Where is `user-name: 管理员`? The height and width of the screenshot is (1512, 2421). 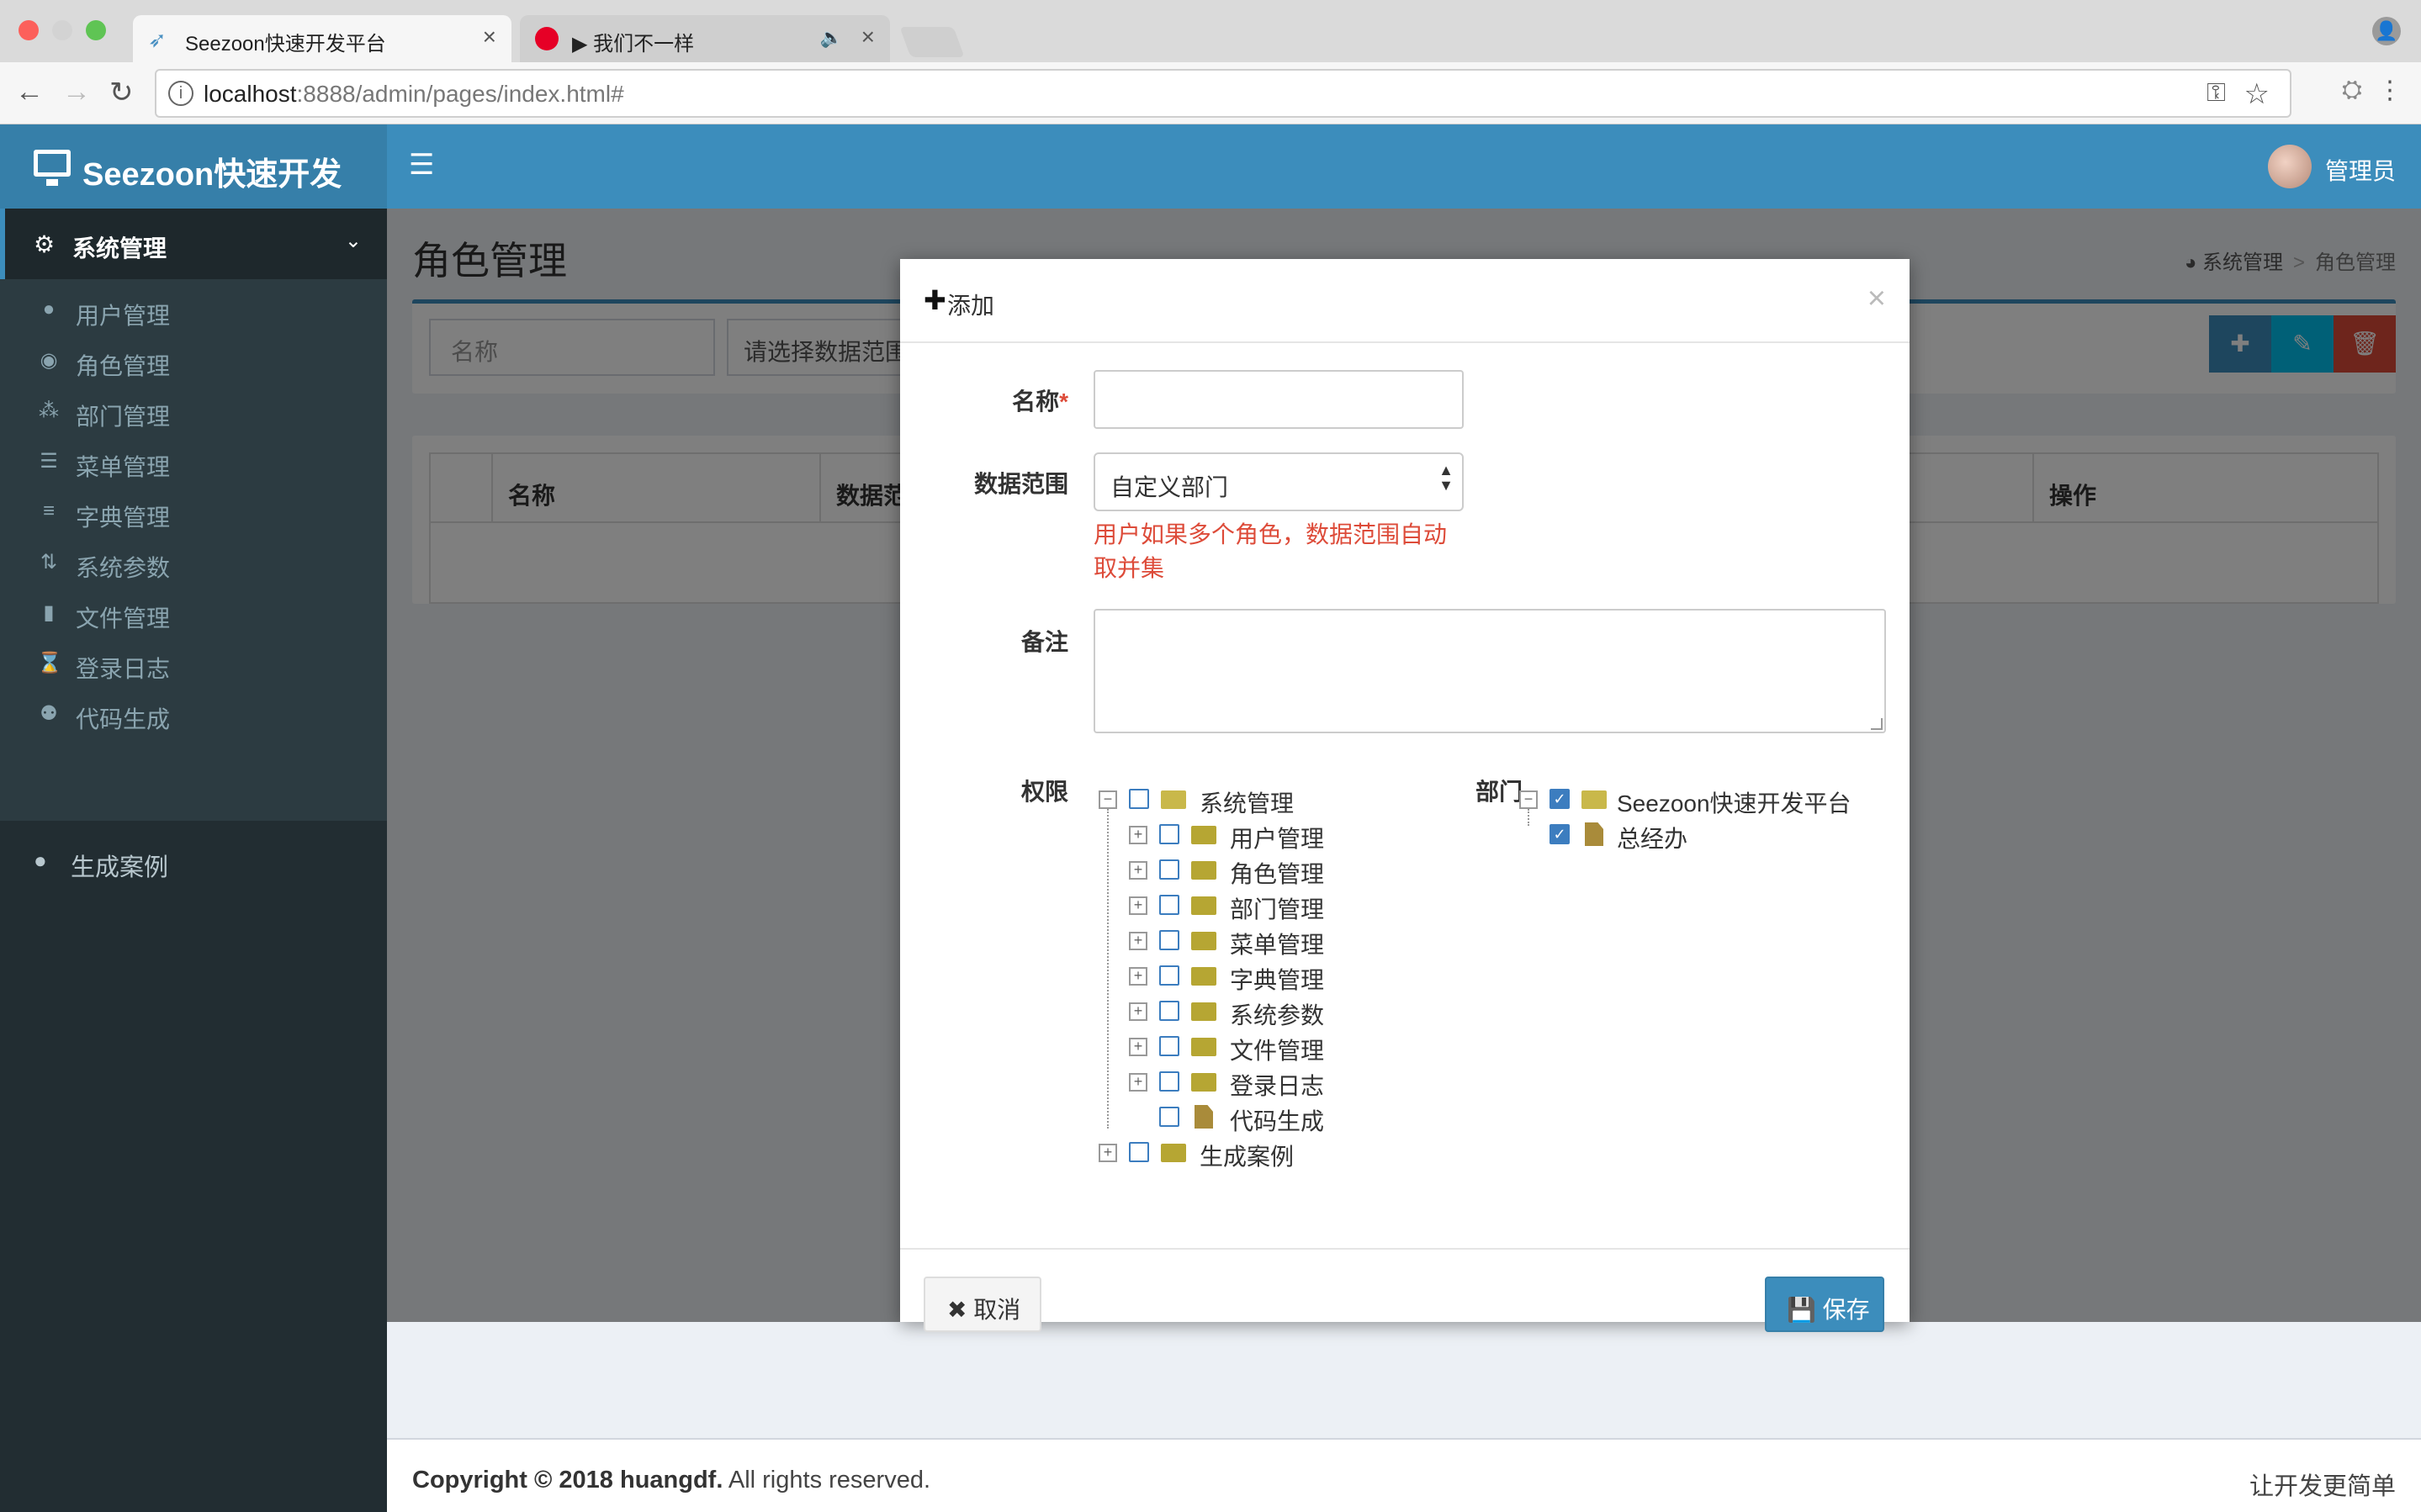 user-name: 管理员 is located at coordinates (2360, 171).